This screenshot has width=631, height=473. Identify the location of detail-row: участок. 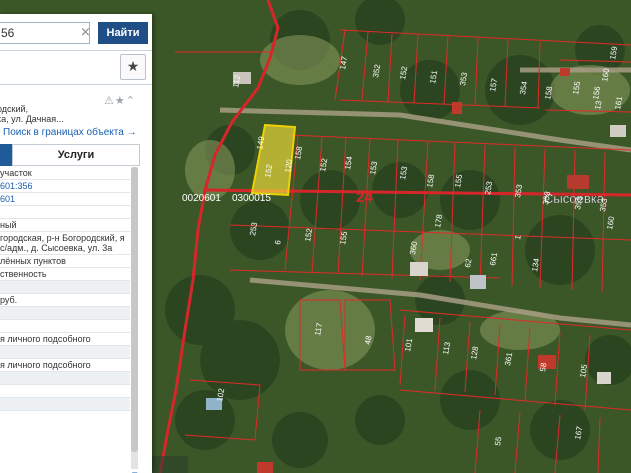
(65, 173).